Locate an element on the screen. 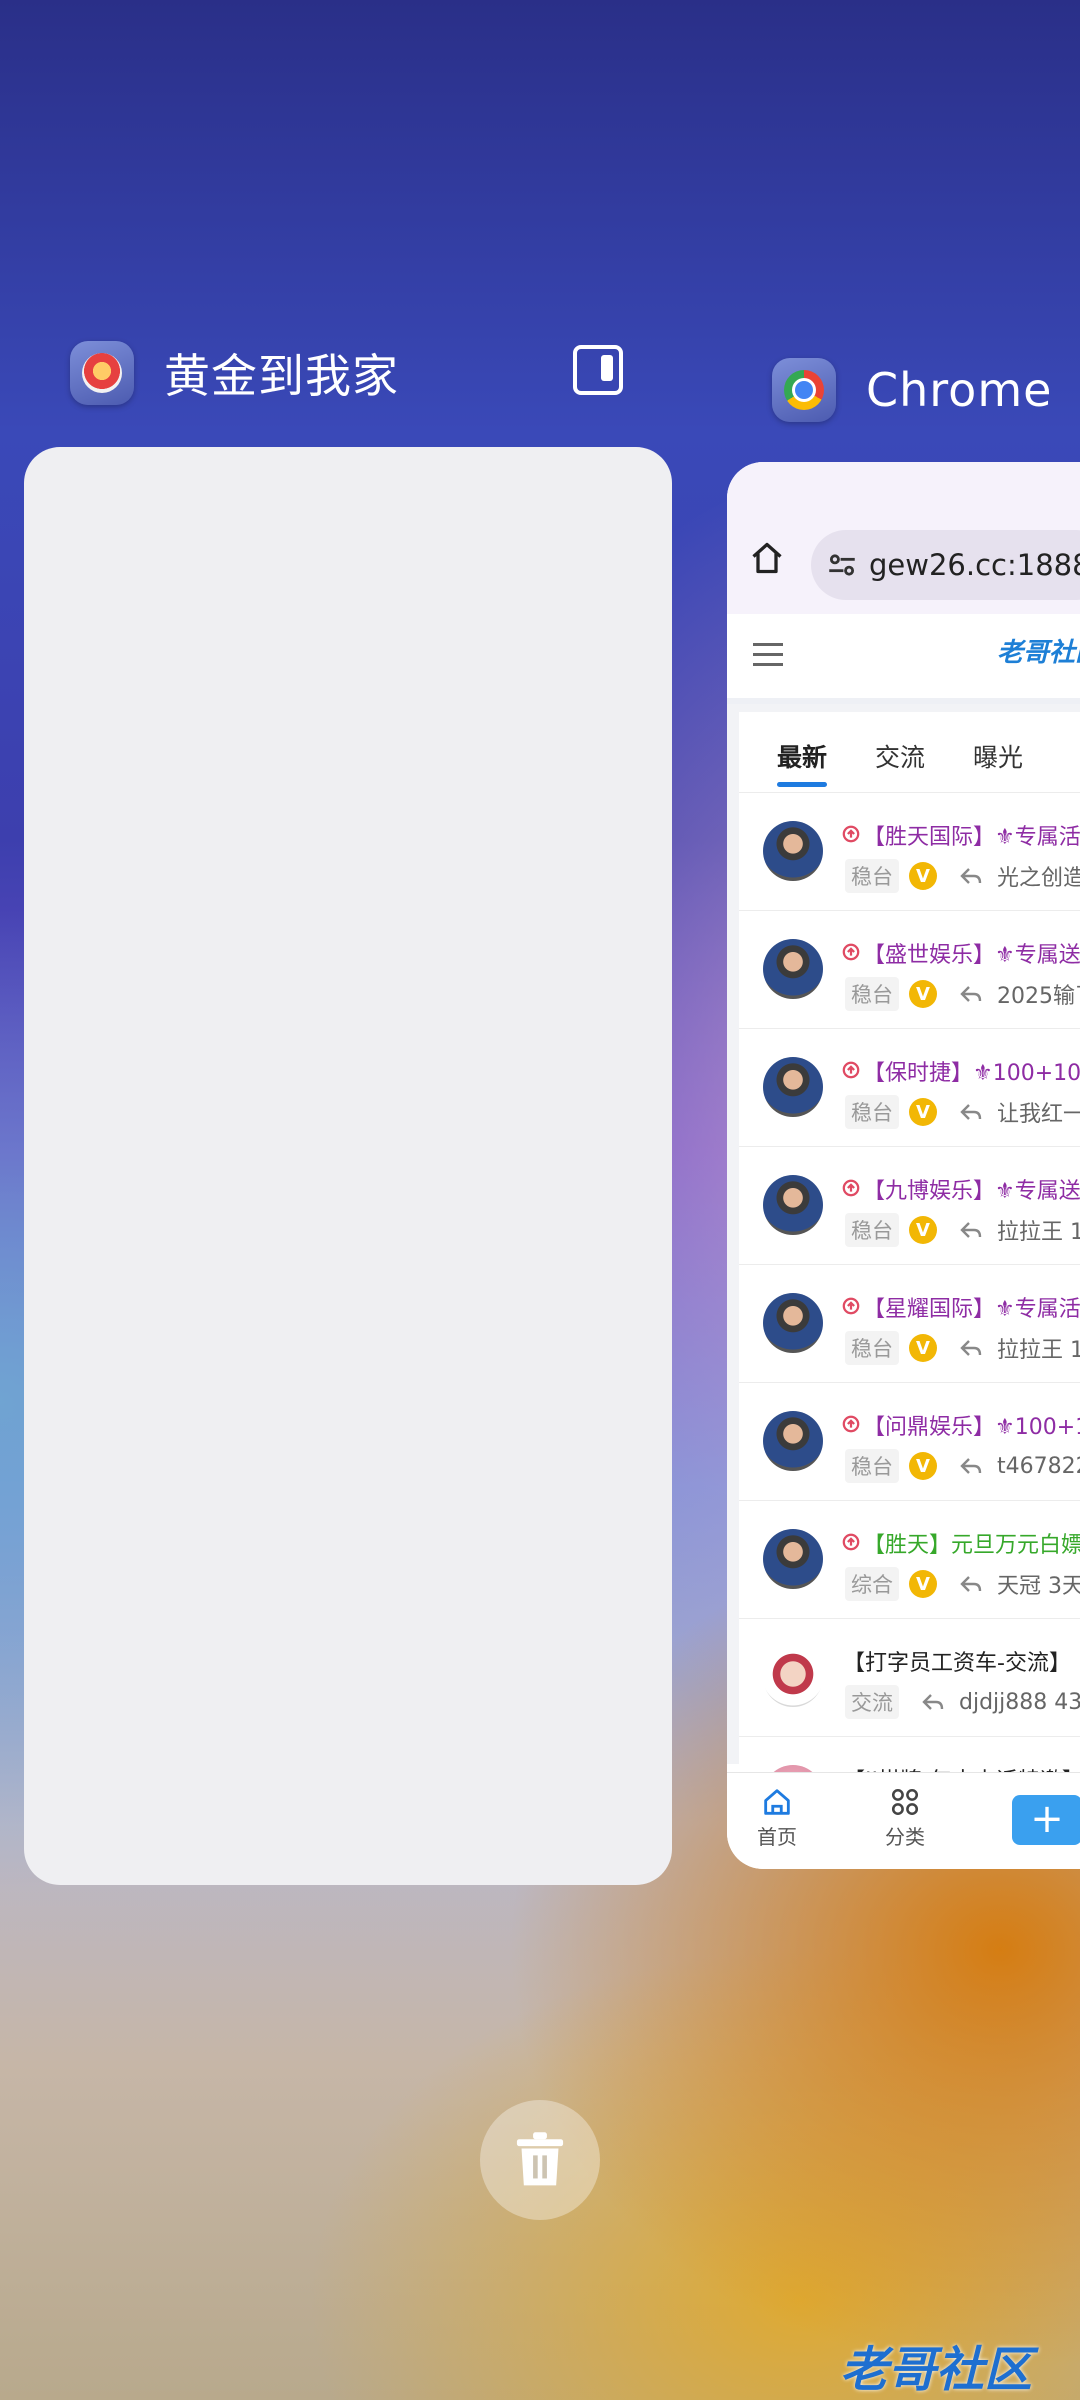  category-tag: 综合 is located at coordinates (872, 1584).